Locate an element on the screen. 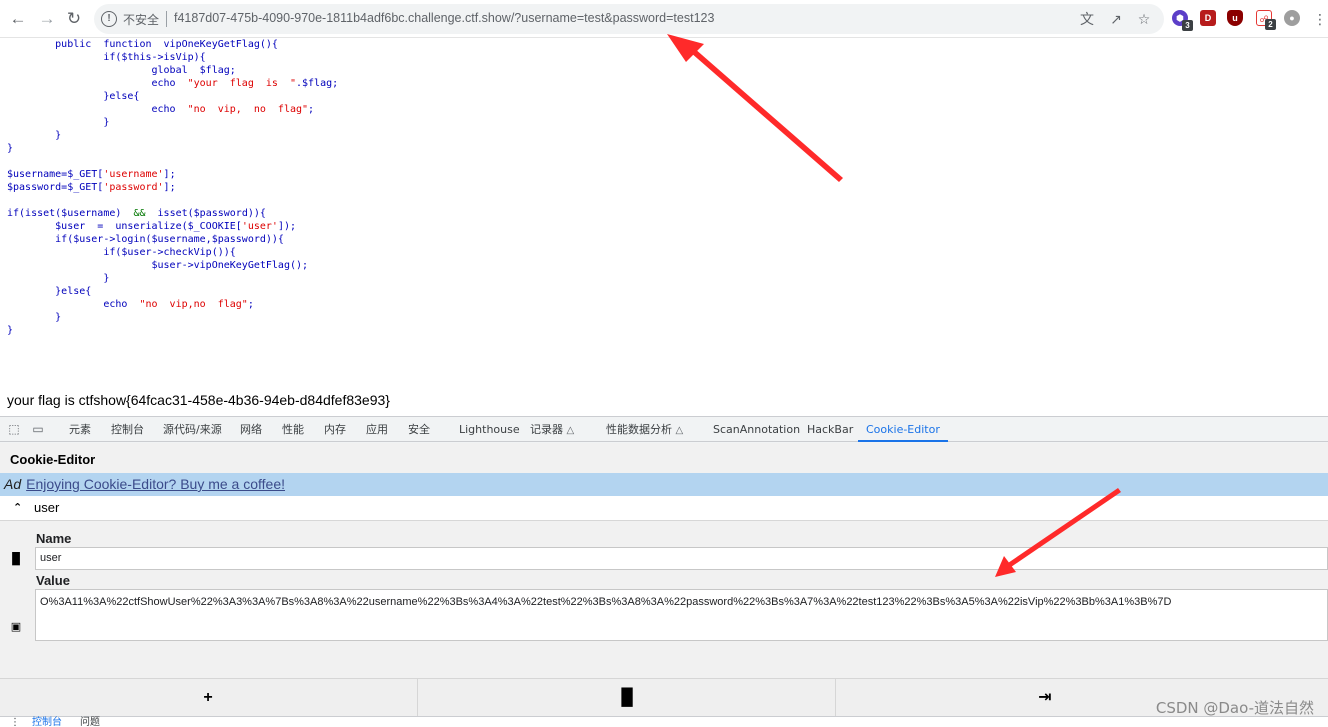  import-icon: ⇥ is located at coordinates (1045, 697).